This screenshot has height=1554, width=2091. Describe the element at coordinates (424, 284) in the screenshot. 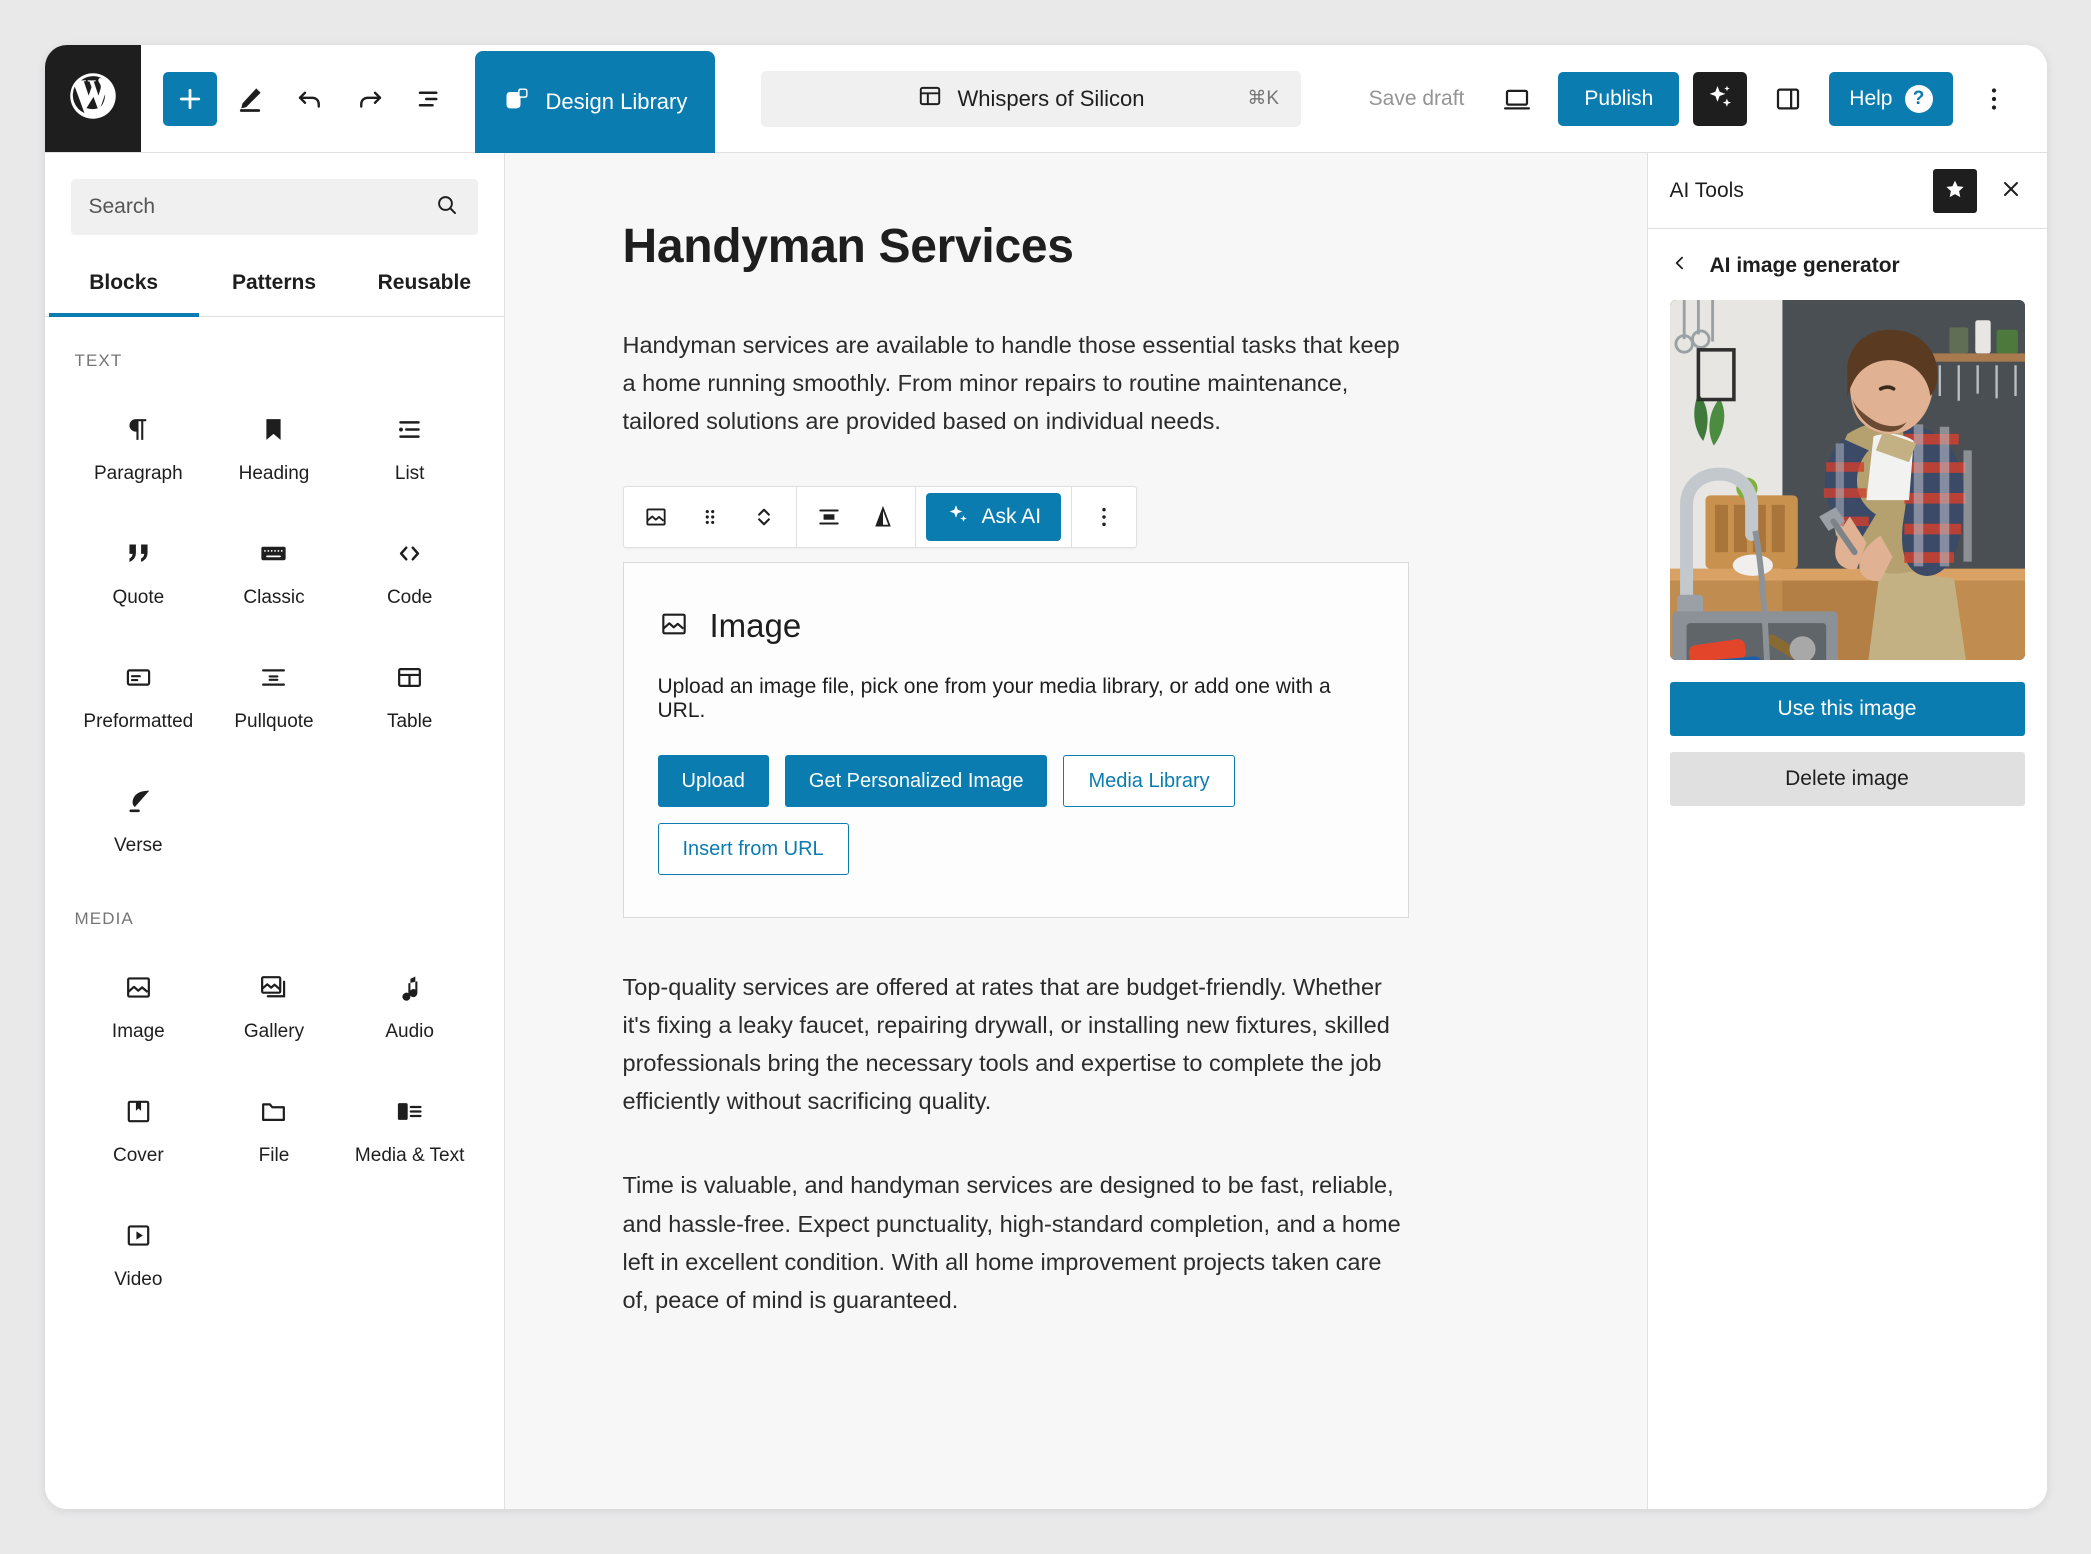

I see `tab-reusable: Reusable` at that location.